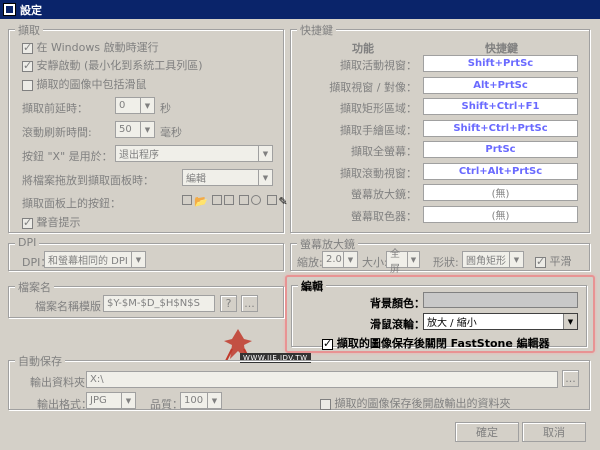 Image resolution: width=600 pixels, height=450 pixels. What do you see at coordinates (397, 324) in the screenshot?
I see `wheel-label: 滑鼠滾輪：` at bounding box center [397, 324].